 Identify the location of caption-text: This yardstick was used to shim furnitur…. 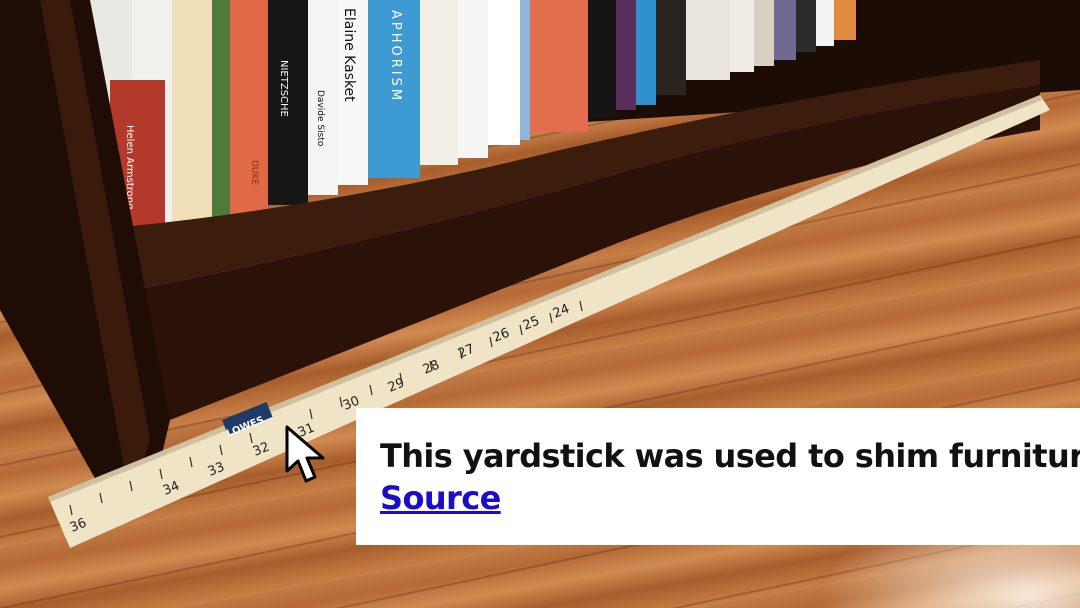
(730, 456).